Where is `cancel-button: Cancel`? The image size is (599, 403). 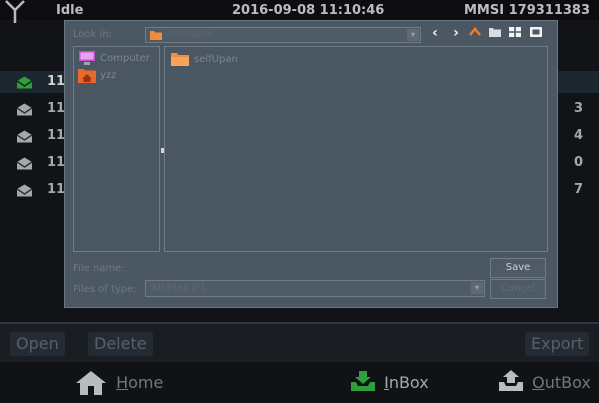 cancel-button: Cancel is located at coordinates (518, 289).